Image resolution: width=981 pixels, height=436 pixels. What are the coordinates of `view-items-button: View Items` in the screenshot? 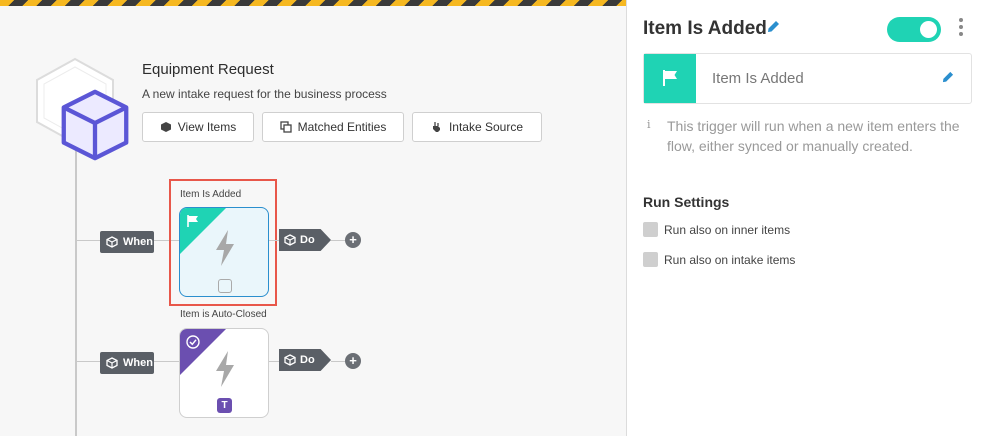 It's located at (198, 127).